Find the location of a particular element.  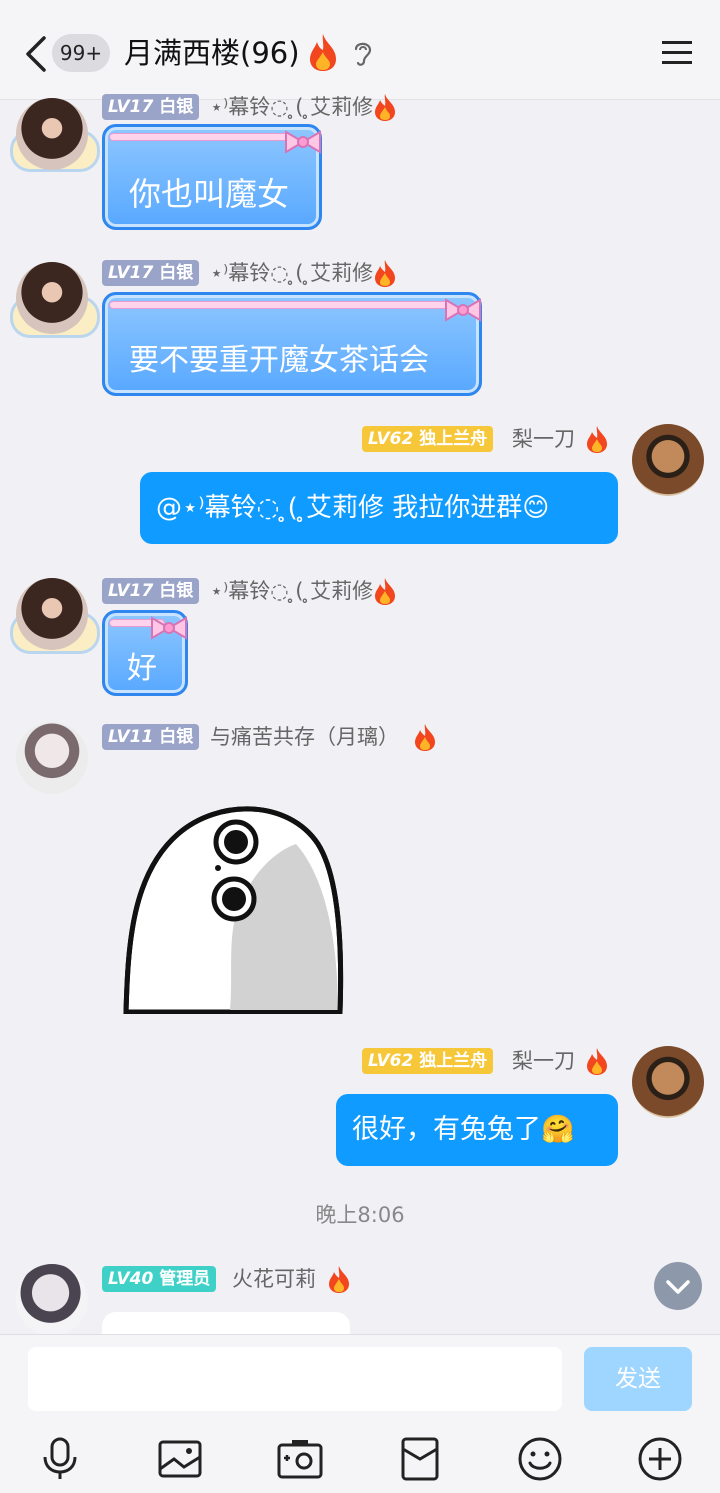

sender-name: 与痛苦共存（月璃） is located at coordinates (304, 737).